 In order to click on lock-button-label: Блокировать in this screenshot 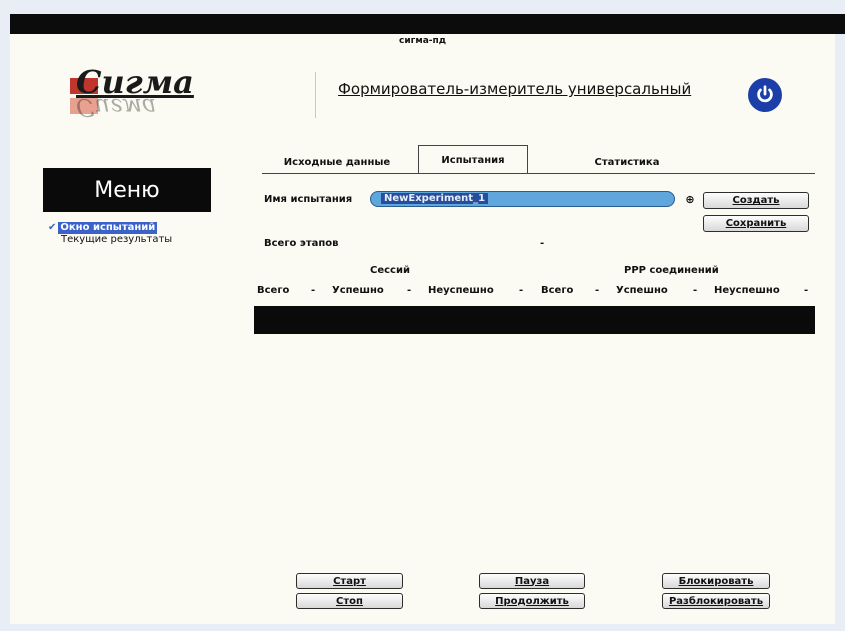, I will do `click(716, 581)`.